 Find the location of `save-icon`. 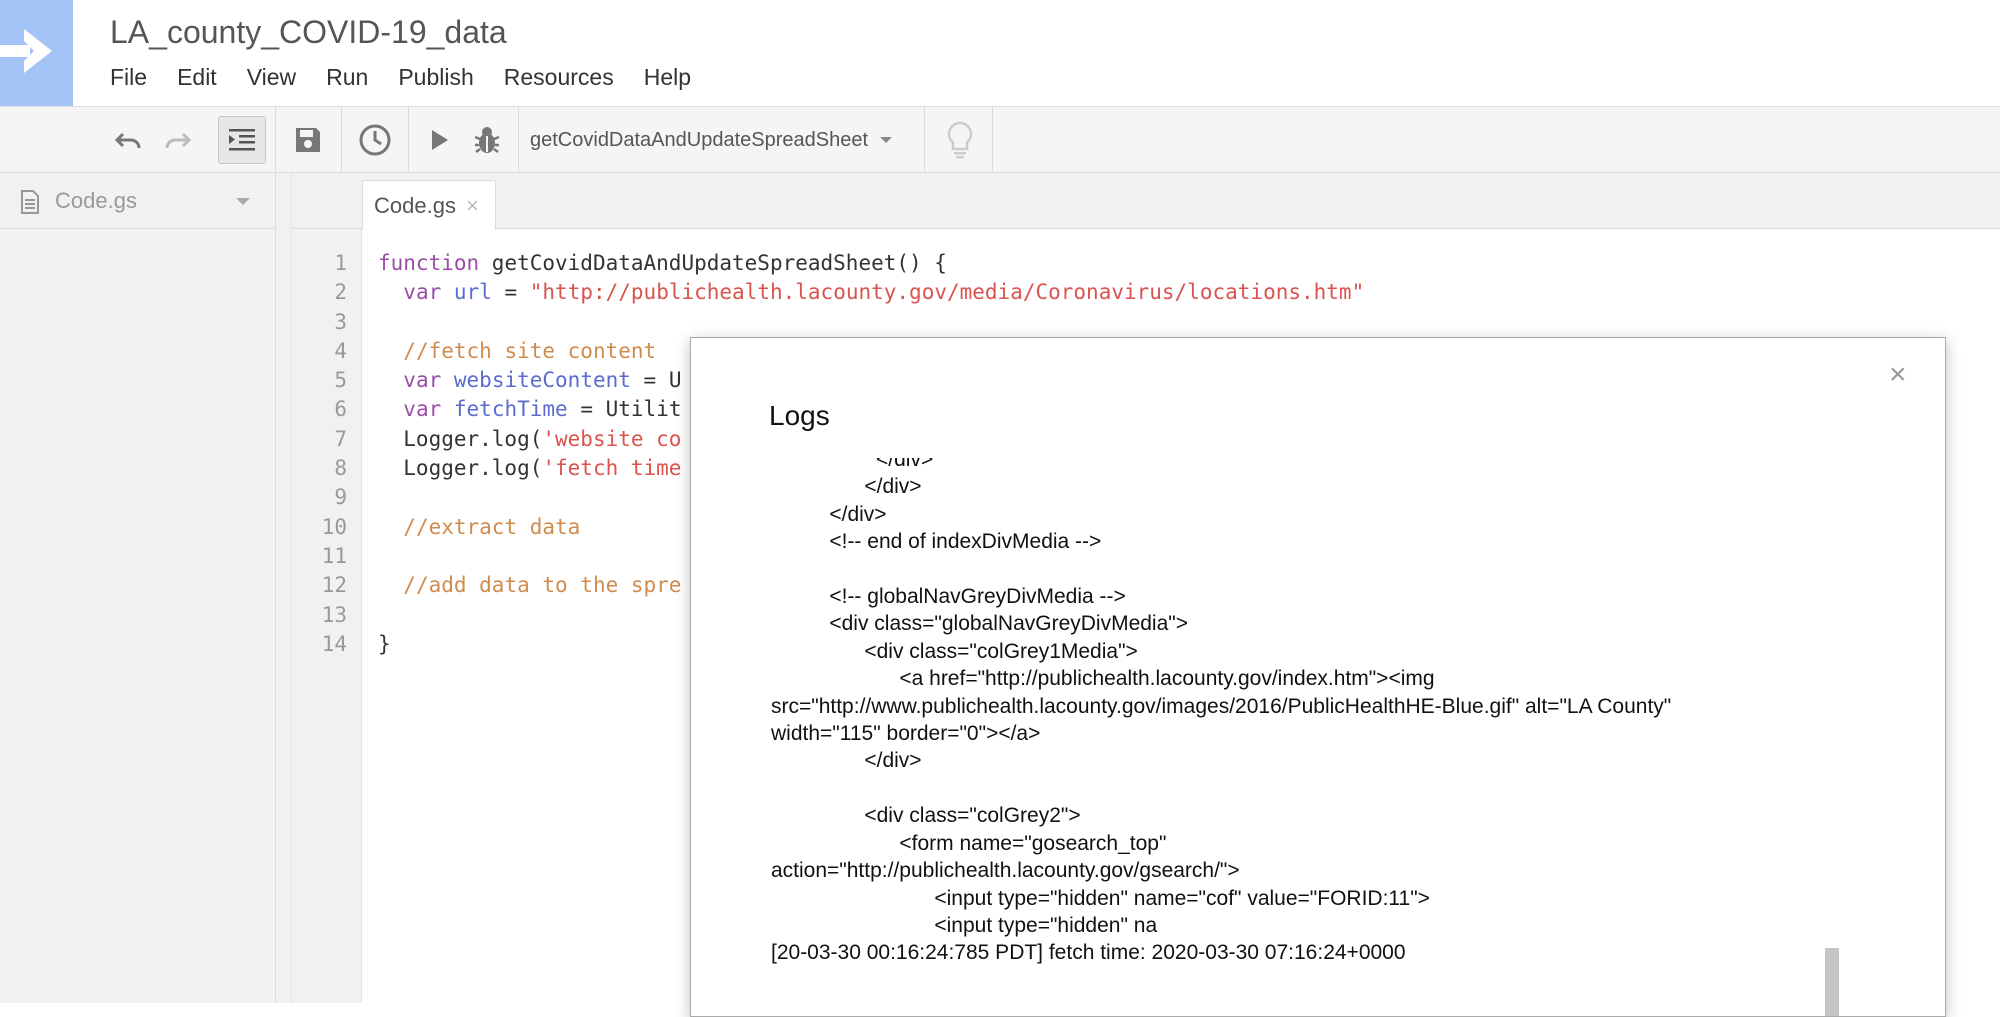

save-icon is located at coordinates (308, 140).